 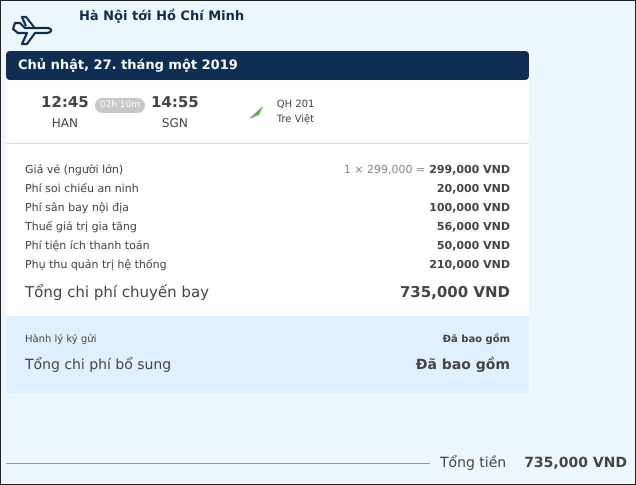 I want to click on fee-label: Giá vé (người lớn), so click(x=74, y=170).